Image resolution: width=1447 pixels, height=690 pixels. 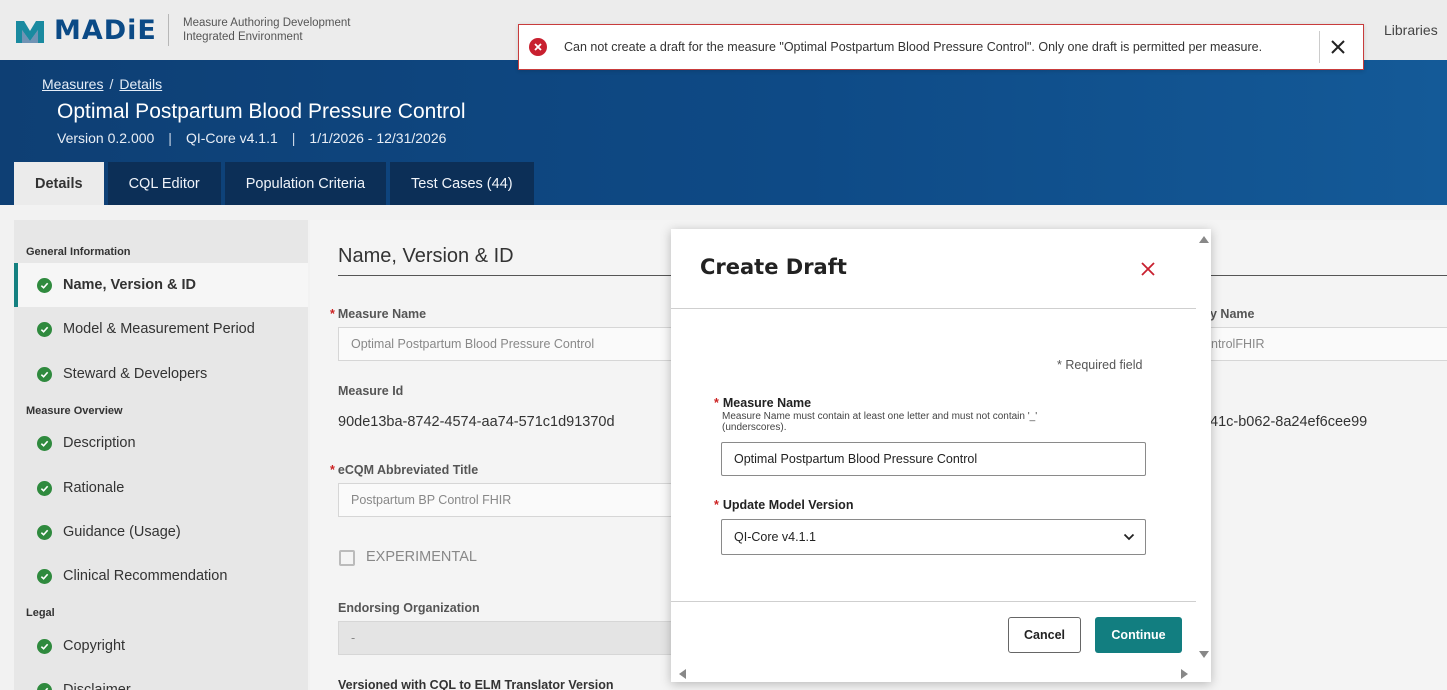 I want to click on ecqm-title-input: Postpartum BP Control FHIR, so click(x=508, y=500).